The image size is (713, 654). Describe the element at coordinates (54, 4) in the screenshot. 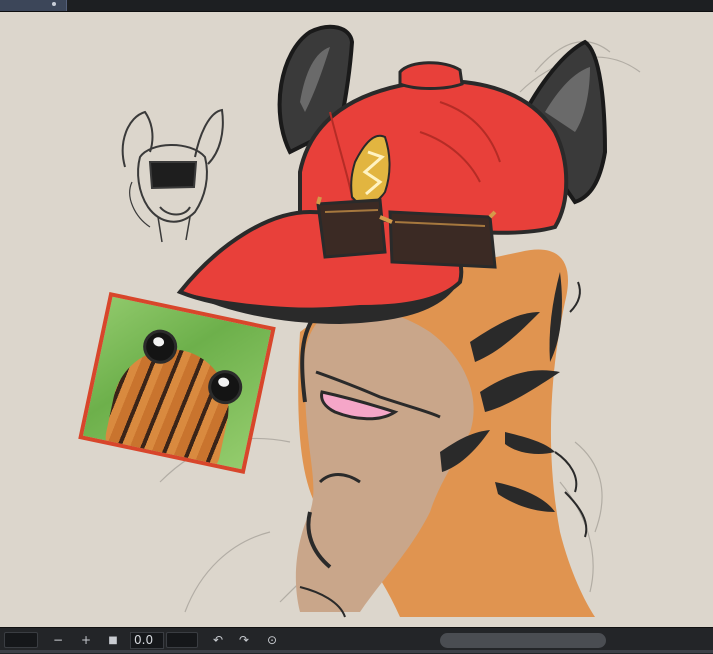

I see `tab-modified-dot-icon` at that location.